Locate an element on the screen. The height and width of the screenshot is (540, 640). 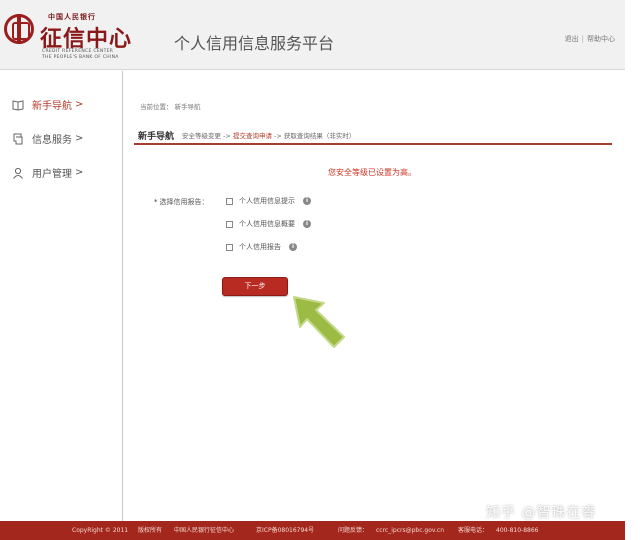
platform-title: 个人信用信息服务平台 is located at coordinates (254, 43).